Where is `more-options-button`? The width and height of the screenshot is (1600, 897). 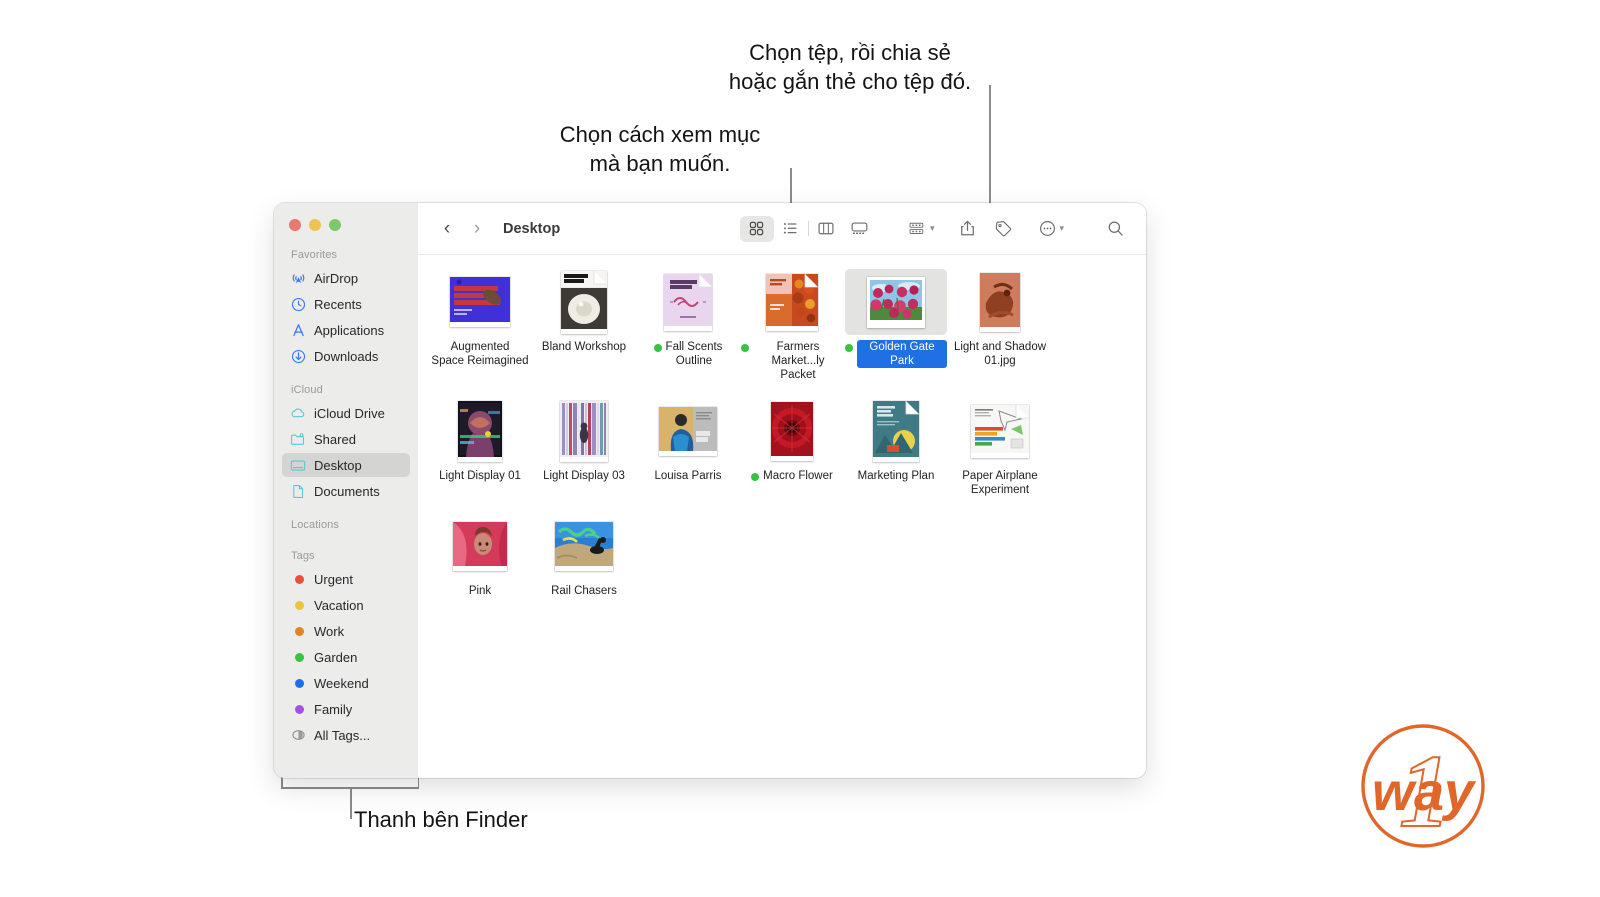
more-options-button is located at coordinates (1047, 229).